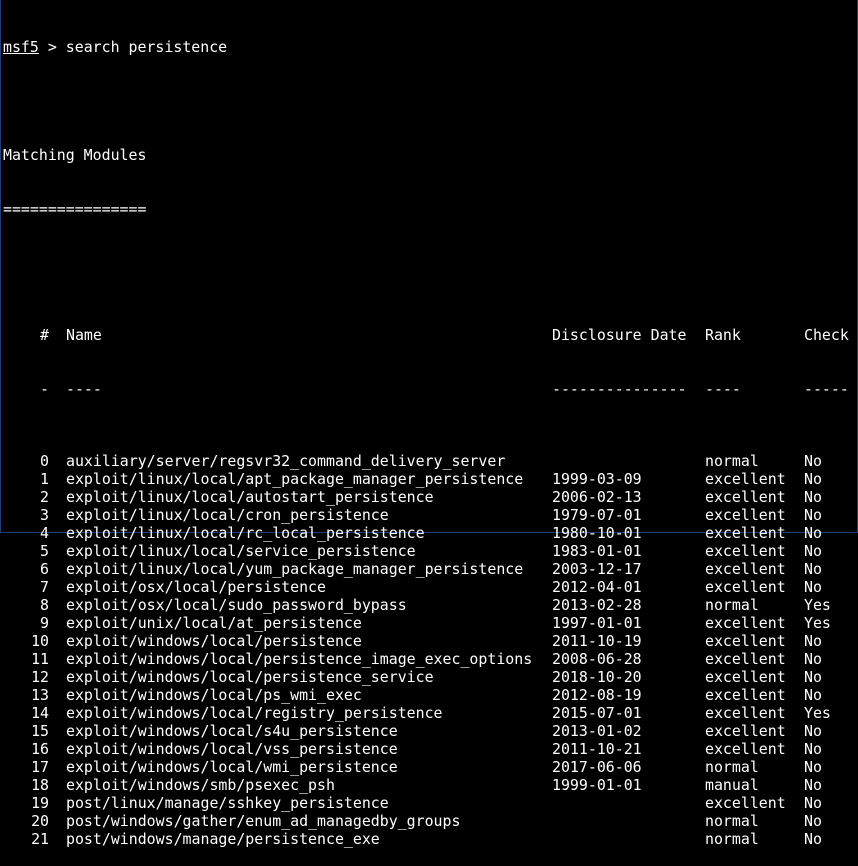 This screenshot has width=858, height=866. Describe the element at coordinates (597, 497) in the screenshot. I see `module-disclosure-date: 2006-02-13` at that location.